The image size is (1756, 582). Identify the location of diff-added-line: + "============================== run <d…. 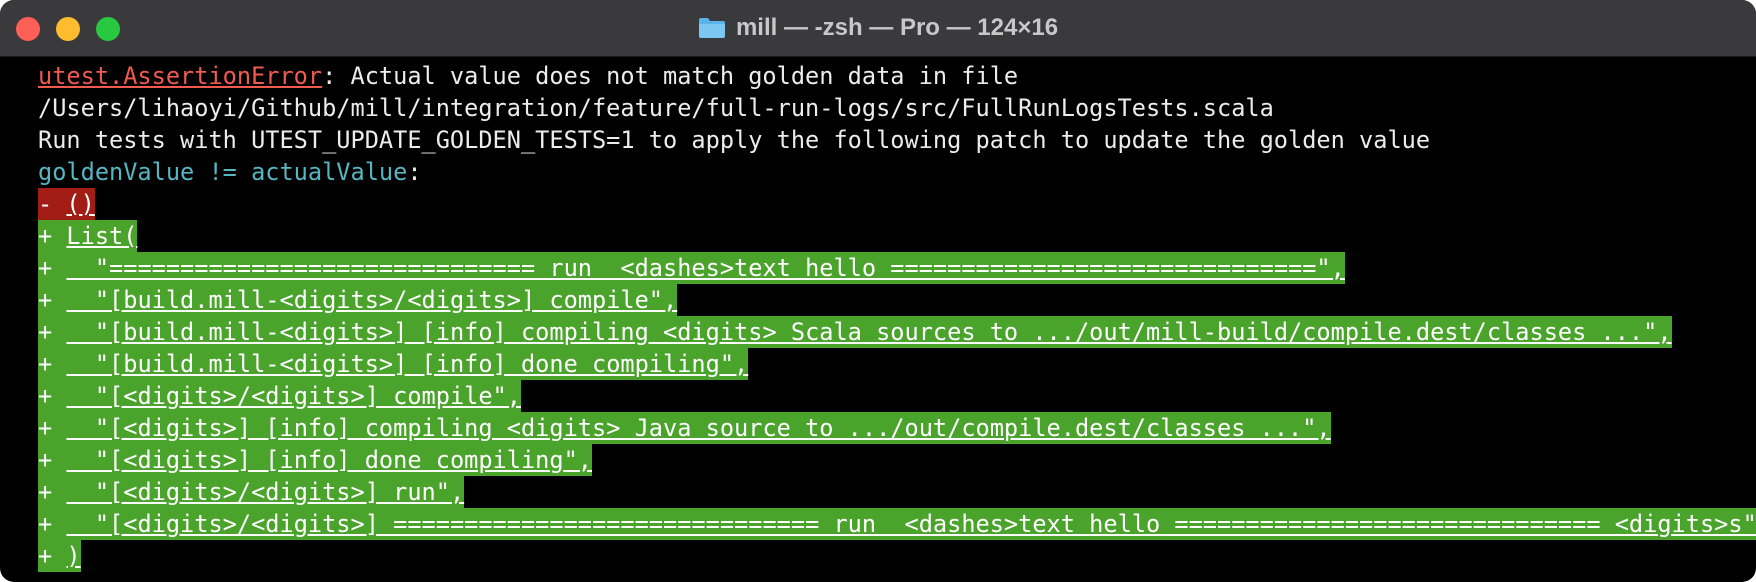
(691, 268).